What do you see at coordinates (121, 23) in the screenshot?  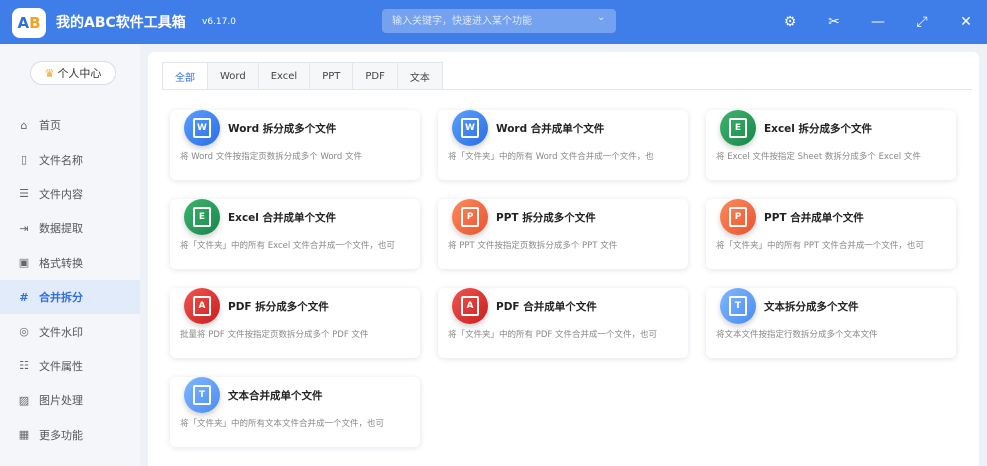 I see `app-title: 我的ABC软件工具箱` at bounding box center [121, 23].